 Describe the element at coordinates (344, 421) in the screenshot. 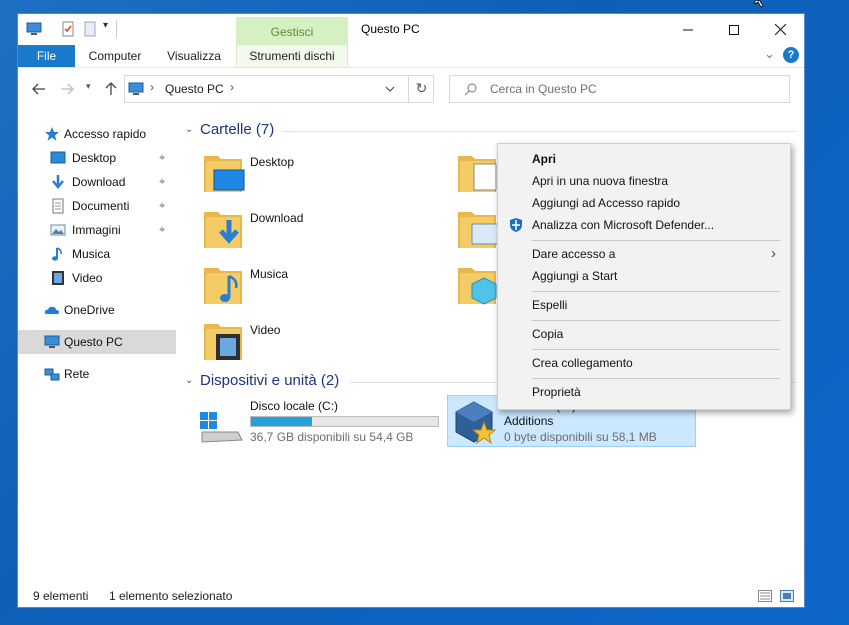

I see `drive-c-usage-bar` at that location.